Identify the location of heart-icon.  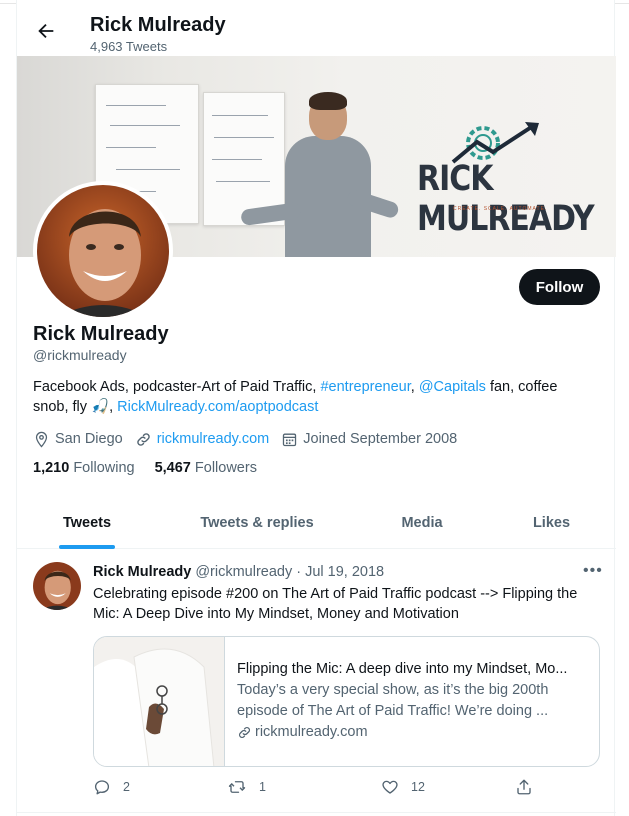
(390, 787).